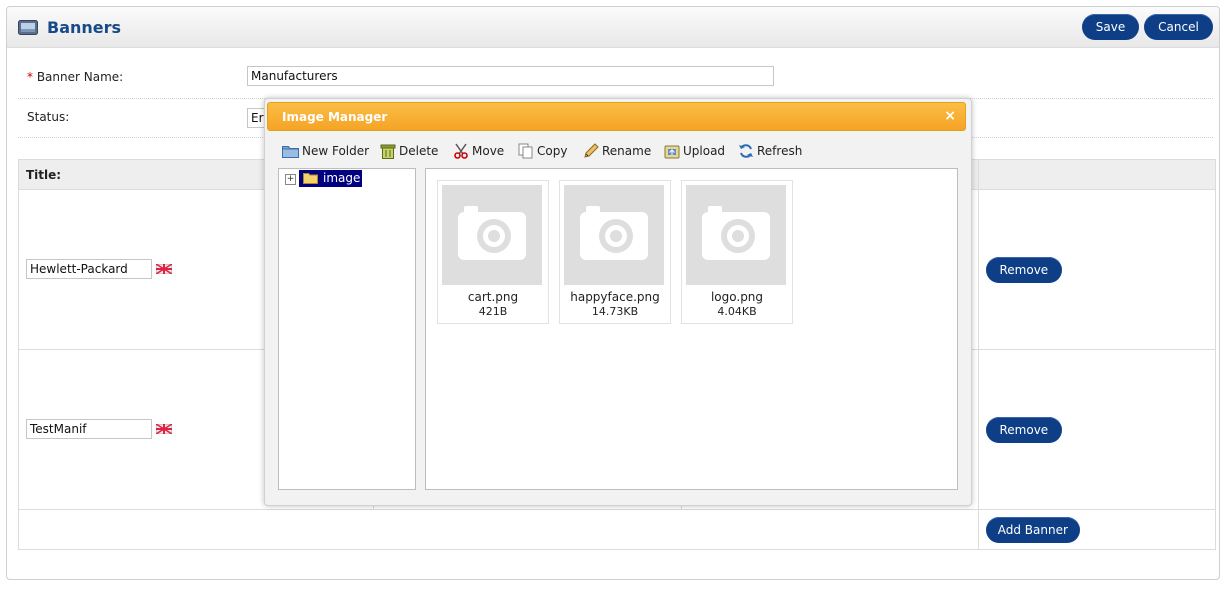 This screenshot has height=599, width=1221. What do you see at coordinates (780, 151) in the screenshot?
I see `refresh-label: Refresh` at bounding box center [780, 151].